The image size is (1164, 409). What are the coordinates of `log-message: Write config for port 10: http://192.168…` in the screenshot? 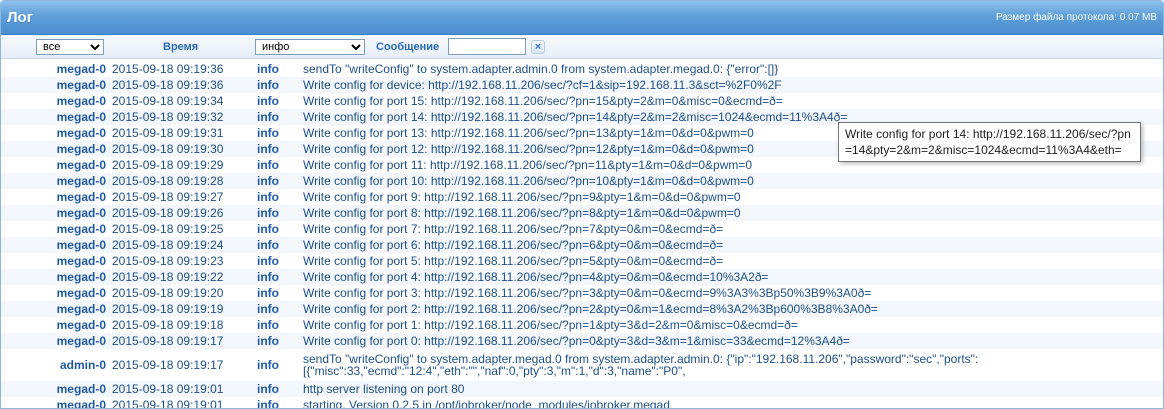 It's located at (528, 181).